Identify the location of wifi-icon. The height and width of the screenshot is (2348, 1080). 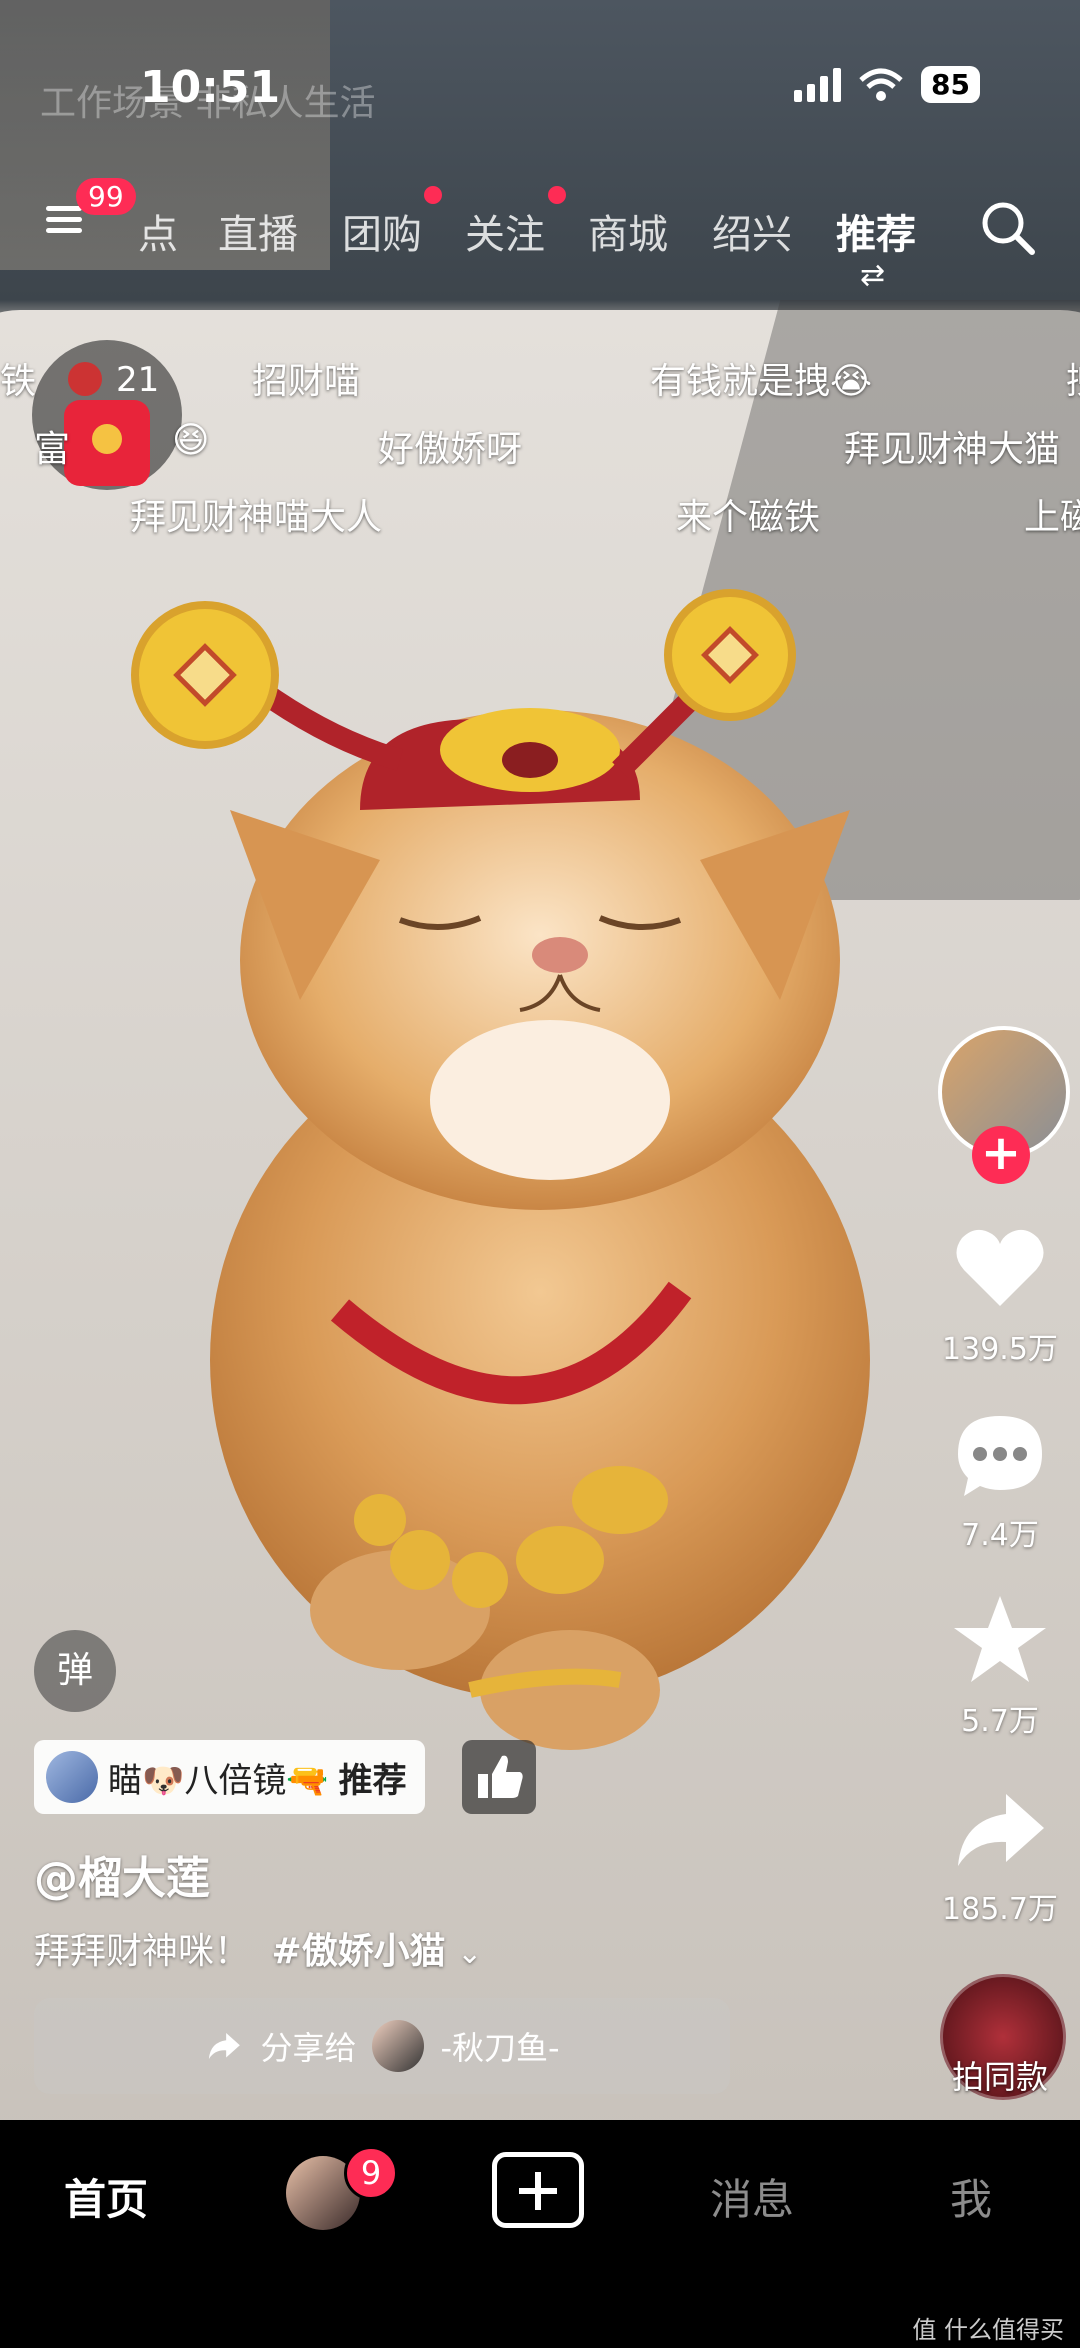
(881, 84).